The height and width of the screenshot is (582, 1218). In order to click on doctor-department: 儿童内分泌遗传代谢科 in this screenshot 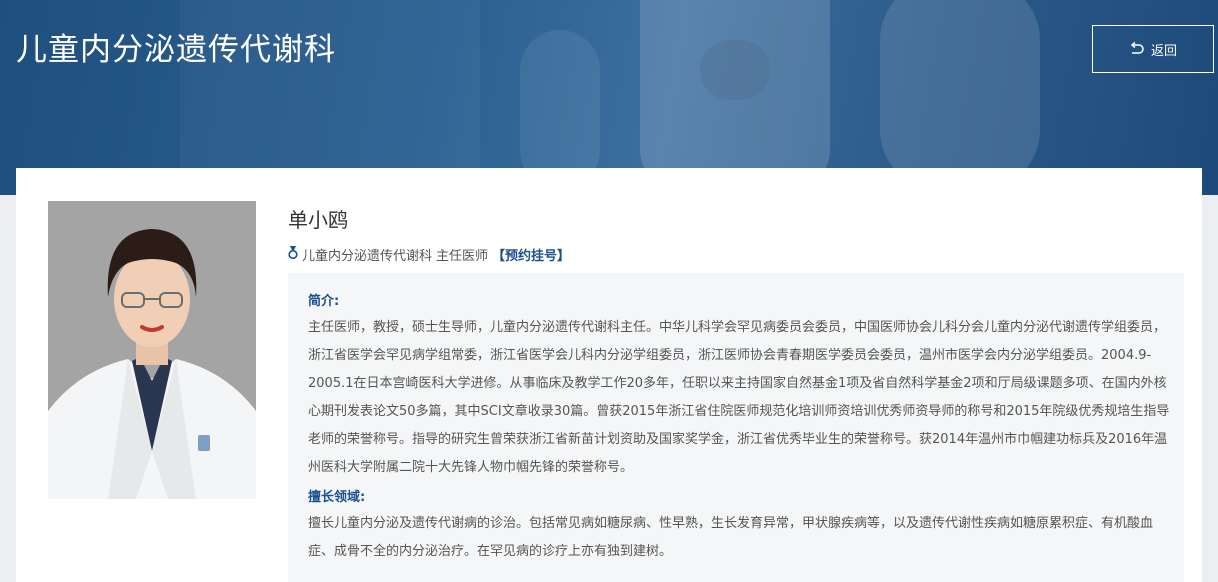, I will do `click(367, 256)`.